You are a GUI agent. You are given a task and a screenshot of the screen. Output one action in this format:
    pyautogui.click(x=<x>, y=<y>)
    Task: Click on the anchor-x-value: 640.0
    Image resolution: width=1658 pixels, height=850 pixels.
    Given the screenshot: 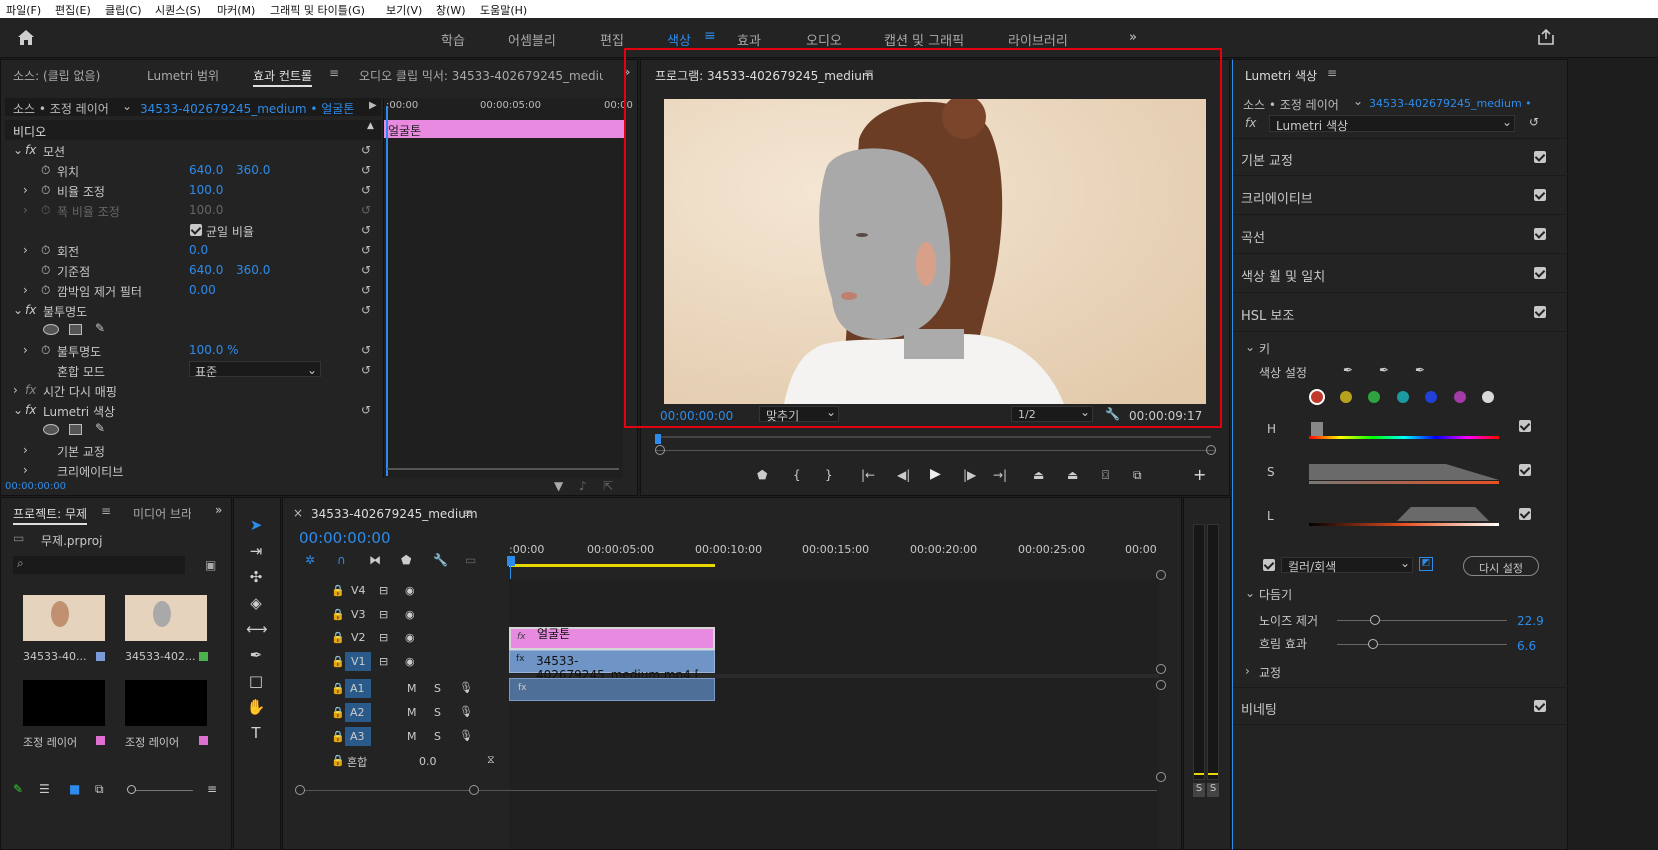 What is the action you would take?
    pyautogui.click(x=206, y=270)
    